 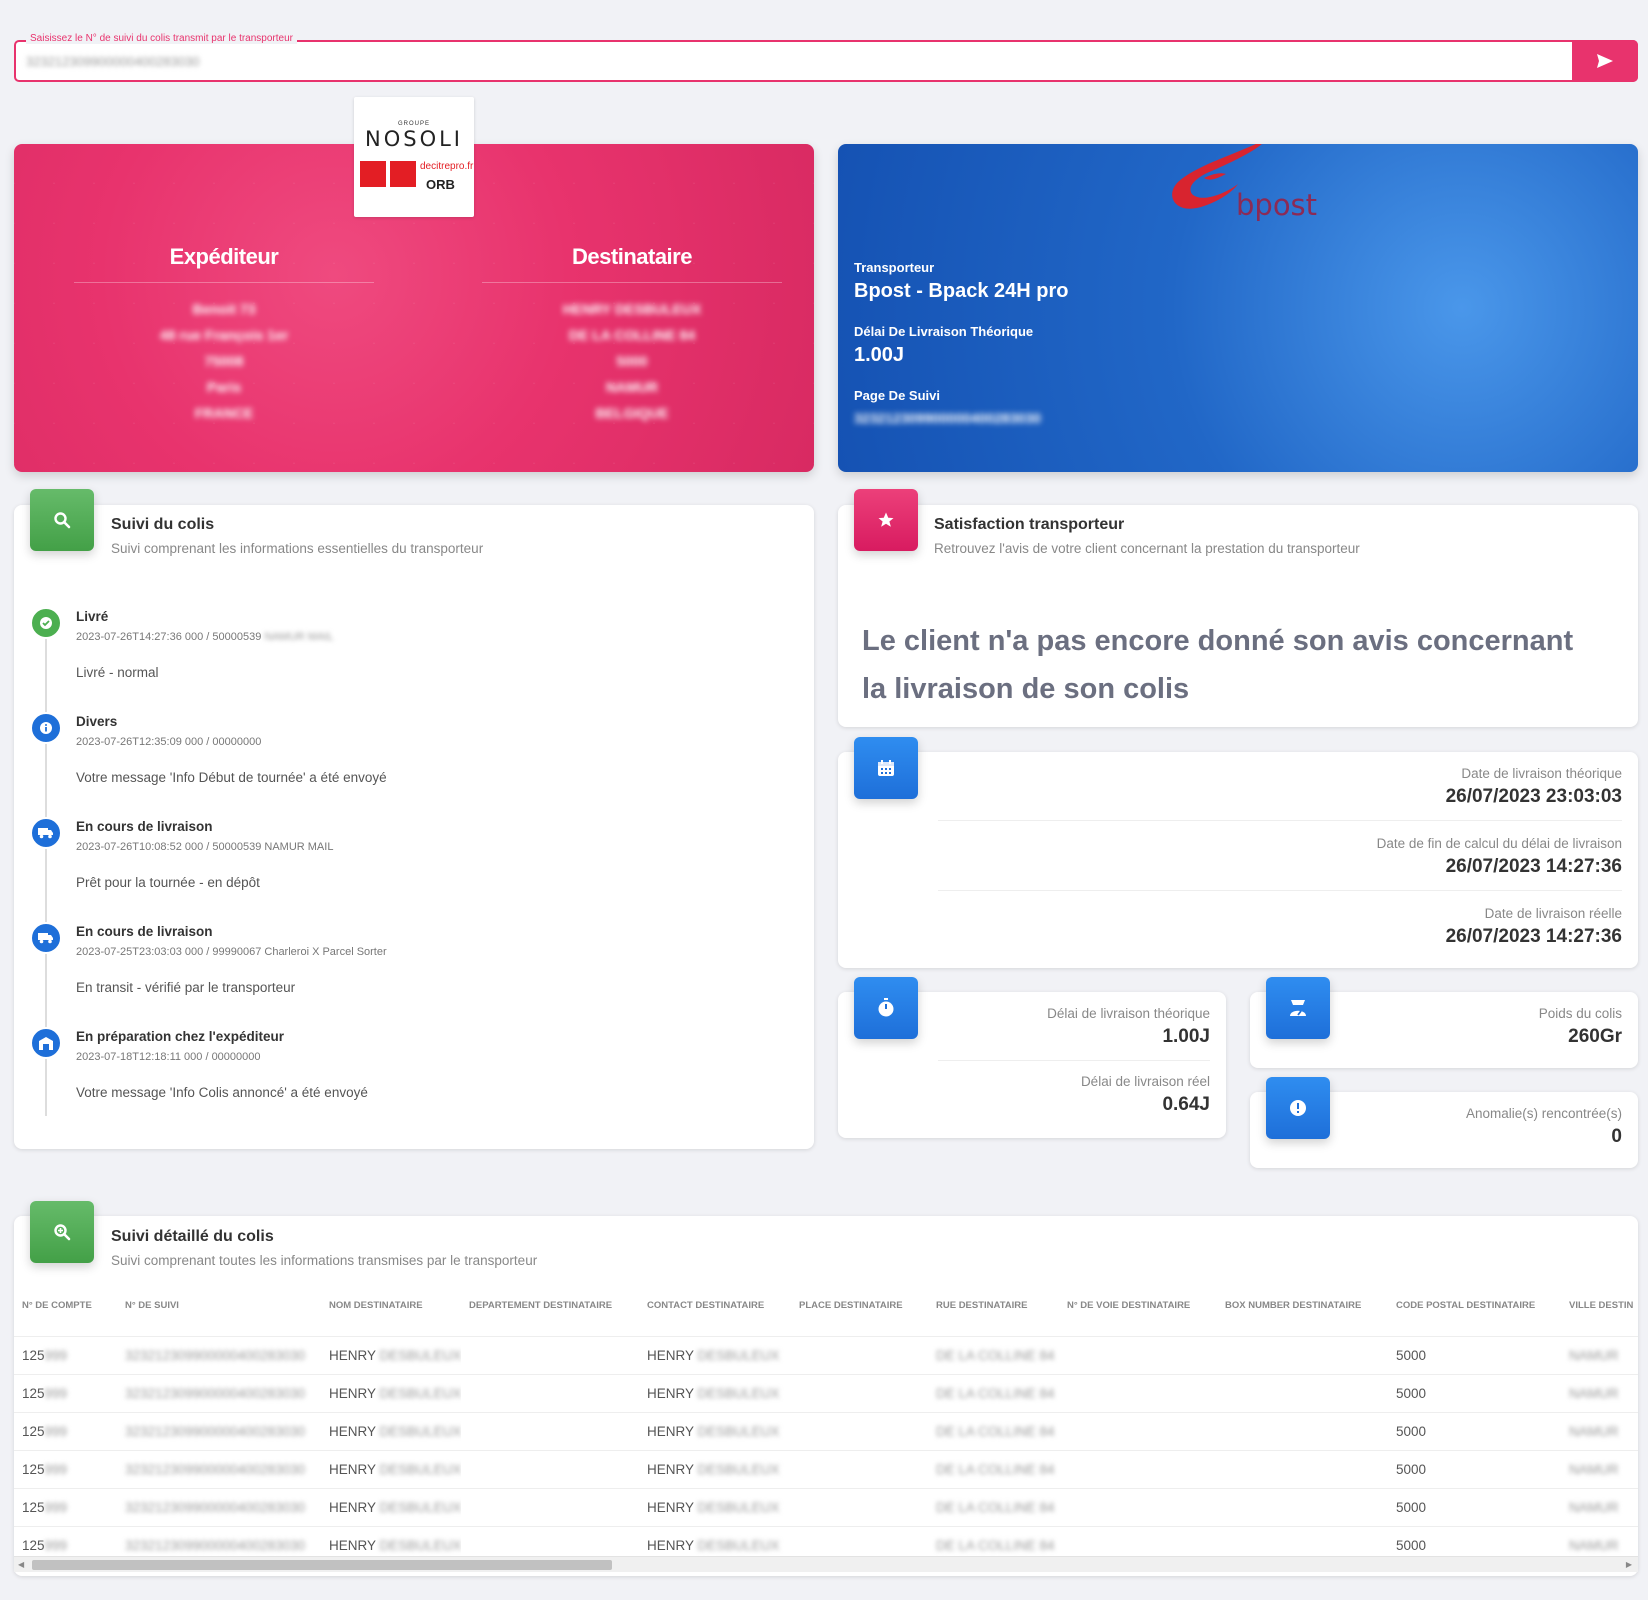 I want to click on star-tile, so click(x=886, y=520).